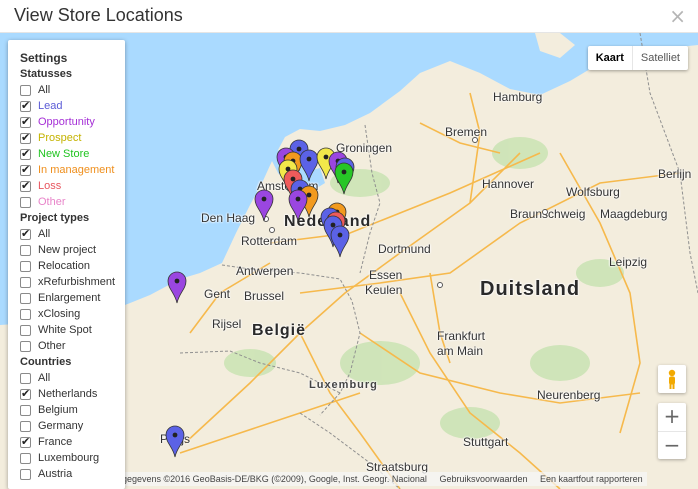 Image resolution: width=698 pixels, height=489 pixels. Describe the element at coordinates (72, 170) in the screenshot. I see `statuses-option: In management` at that location.